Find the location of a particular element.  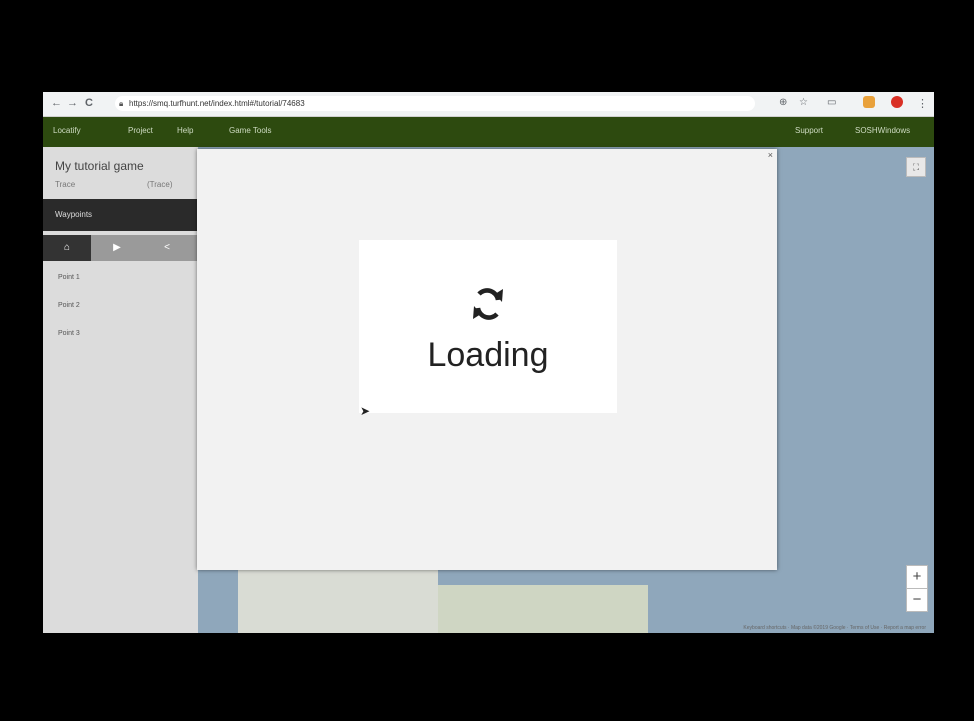

app-logo: Locatify is located at coordinates (67, 130).